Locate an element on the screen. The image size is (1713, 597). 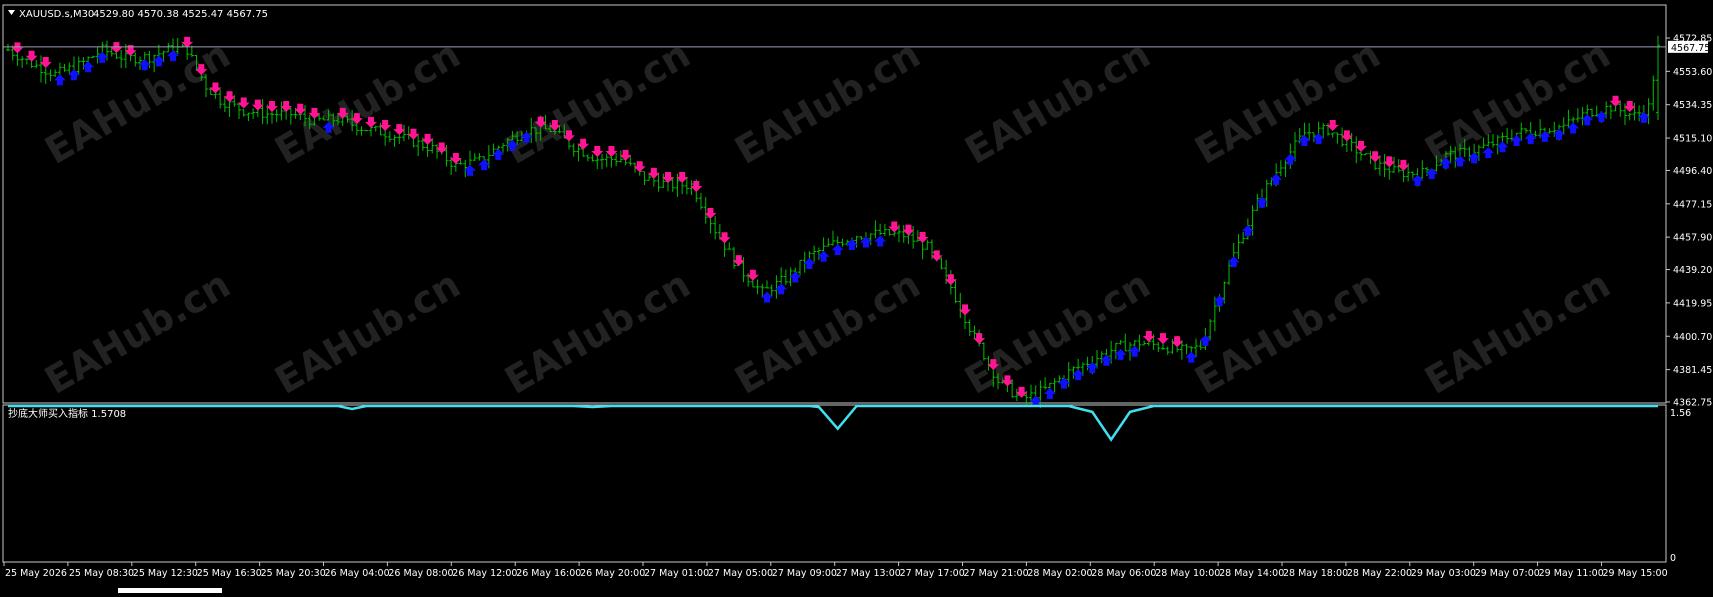
time-tick-label: 27 May 21:00 is located at coordinates (996, 573).